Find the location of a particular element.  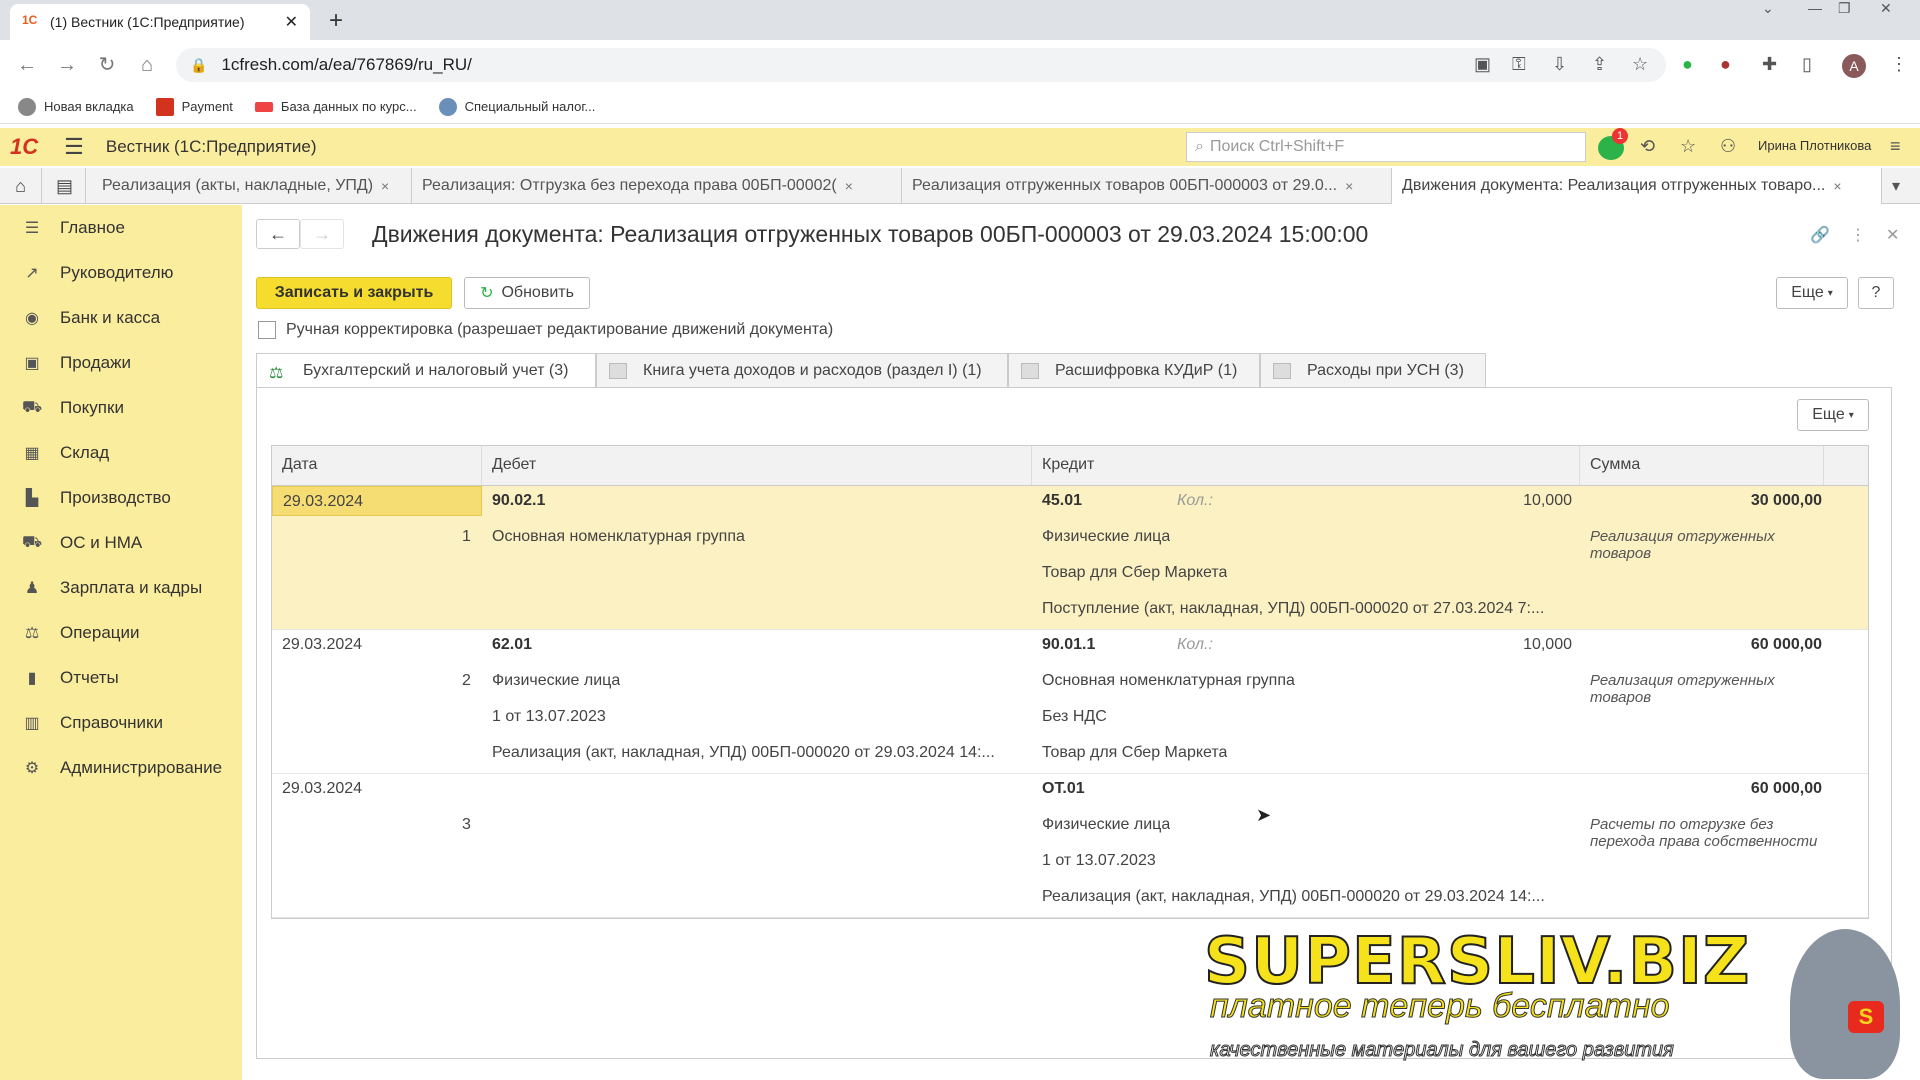

column-date: Дата is located at coordinates (377, 465).